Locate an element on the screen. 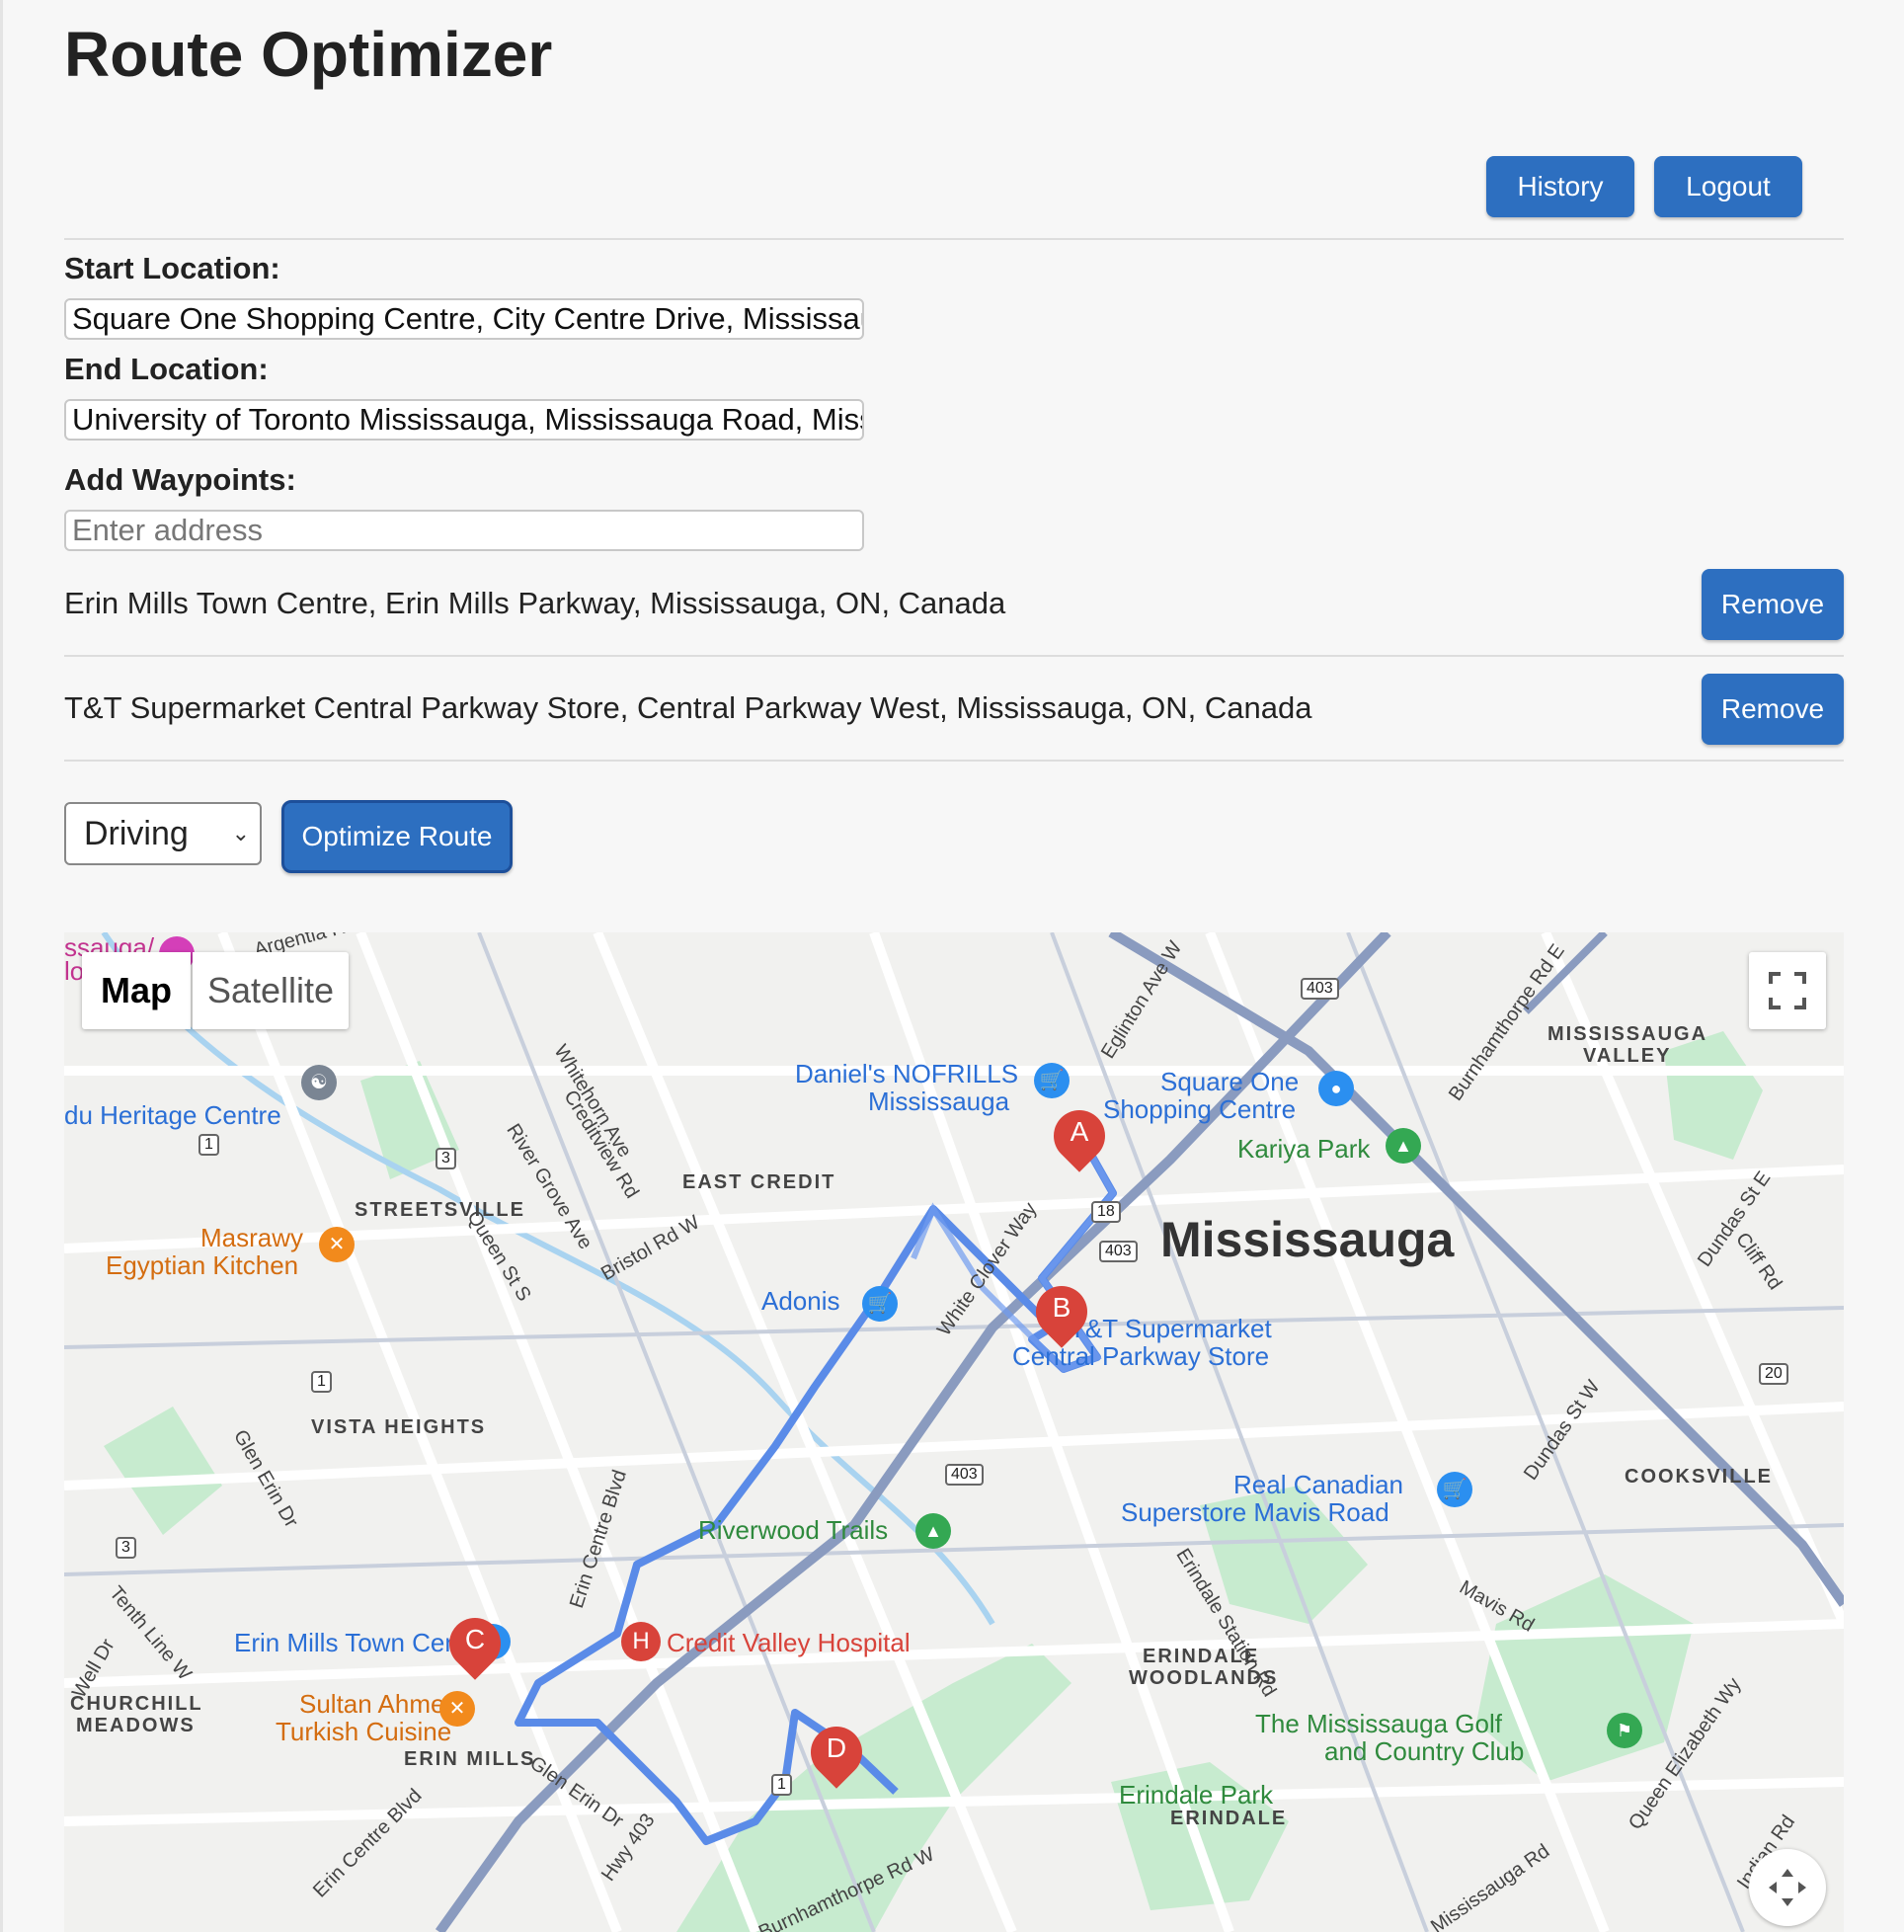  marker-label: C is located at coordinates (475, 1639).